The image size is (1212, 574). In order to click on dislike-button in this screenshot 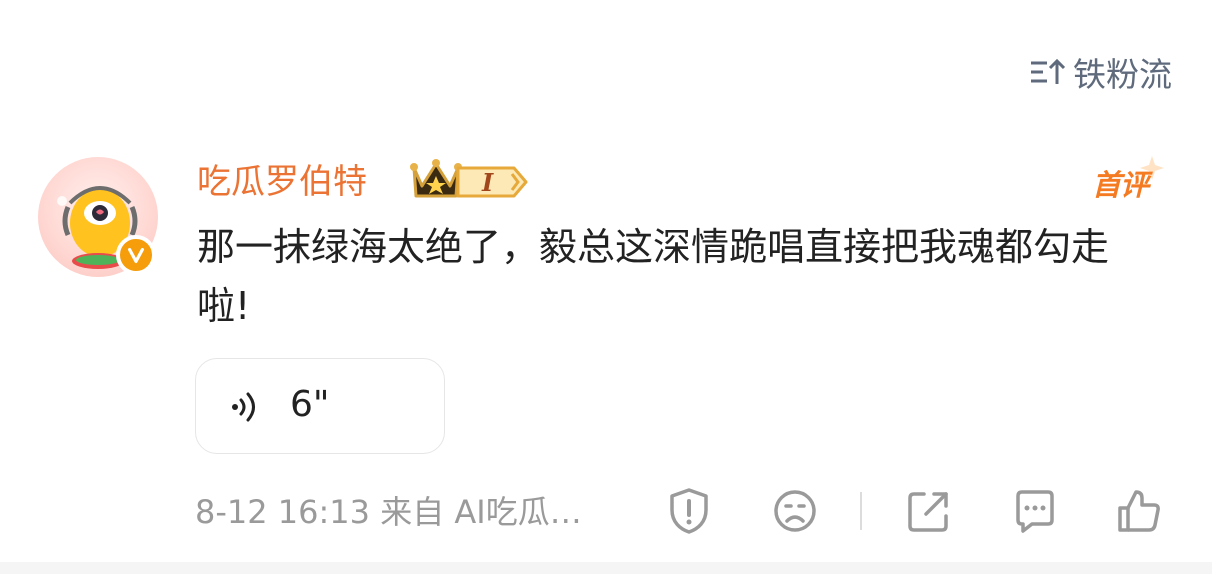, I will do `click(795, 511)`.